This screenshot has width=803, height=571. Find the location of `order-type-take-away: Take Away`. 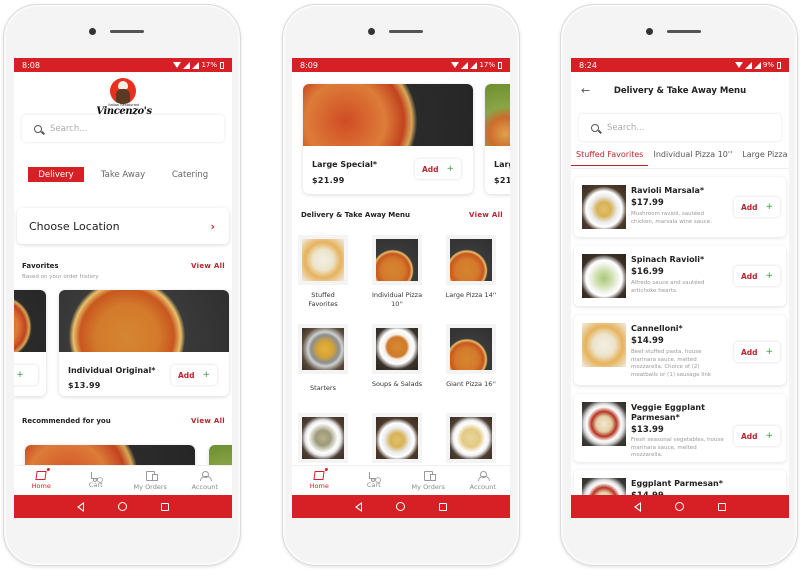

order-type-take-away: Take Away is located at coordinates (123, 174).